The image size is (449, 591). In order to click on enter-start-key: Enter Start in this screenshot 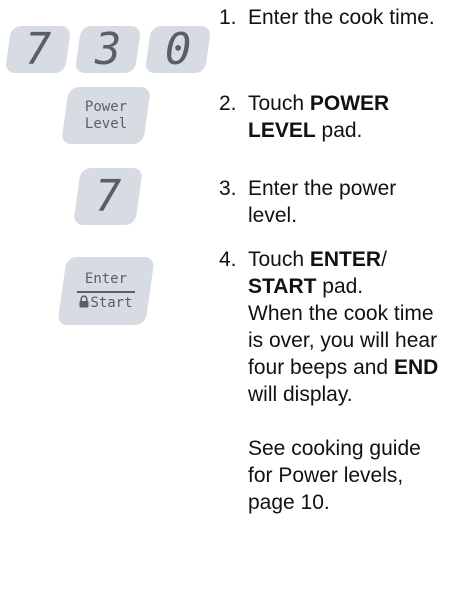, I will do `click(106, 291)`.